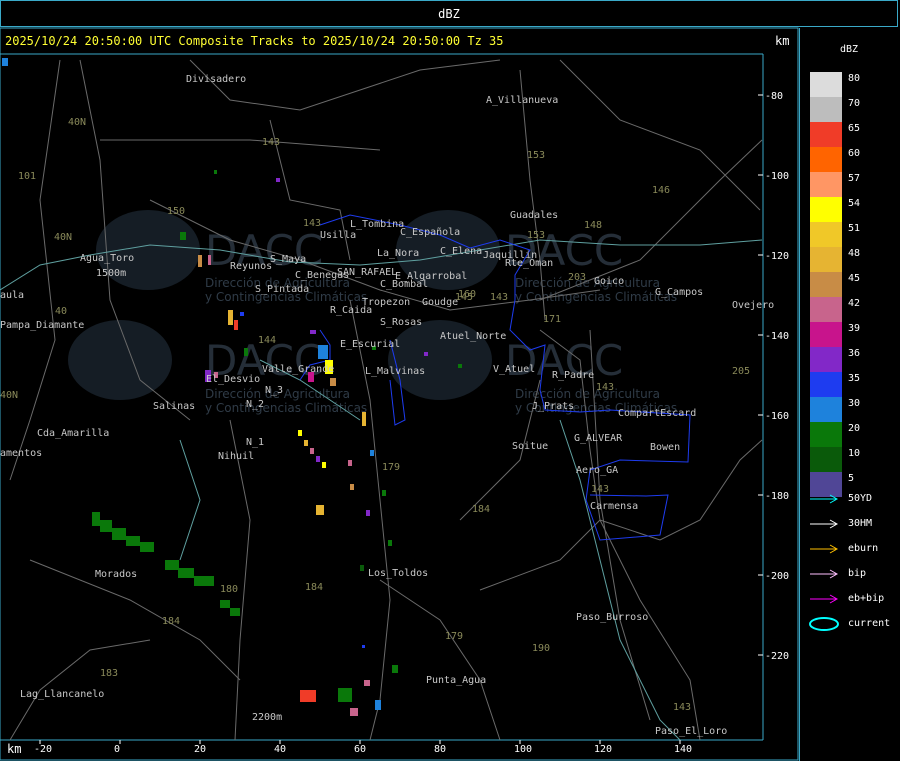 The width and height of the screenshot is (900, 761). What do you see at coordinates (854, 228) in the screenshot?
I see `legend-value: 51` at bounding box center [854, 228].